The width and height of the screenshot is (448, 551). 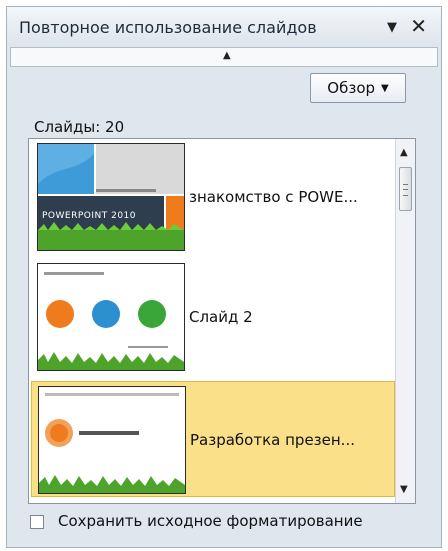 I want to click on scroll-up-icon: ▲, so click(x=404, y=152).